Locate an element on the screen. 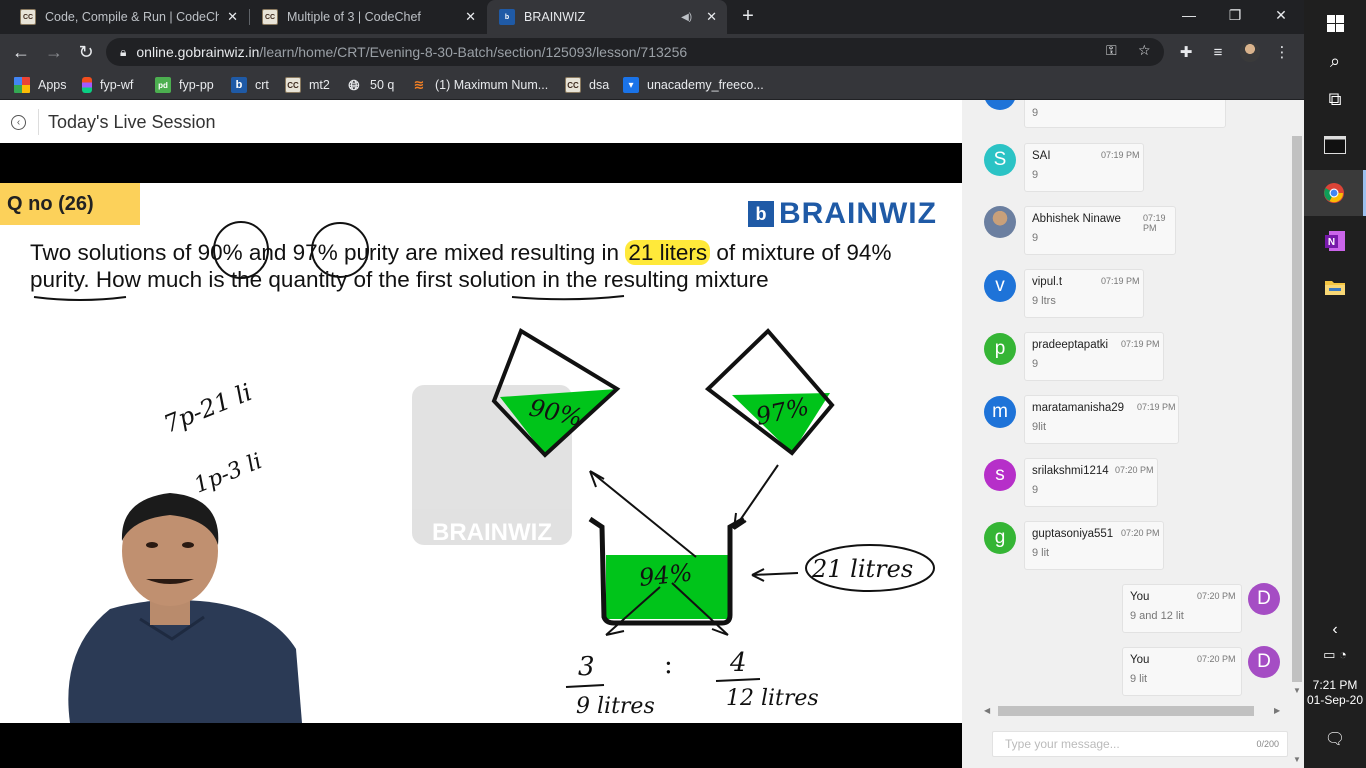 Image resolution: width=1366 pixels, height=768 pixels. bookmark-50q: 🌐︎ 50 q is located at coordinates (370, 85).